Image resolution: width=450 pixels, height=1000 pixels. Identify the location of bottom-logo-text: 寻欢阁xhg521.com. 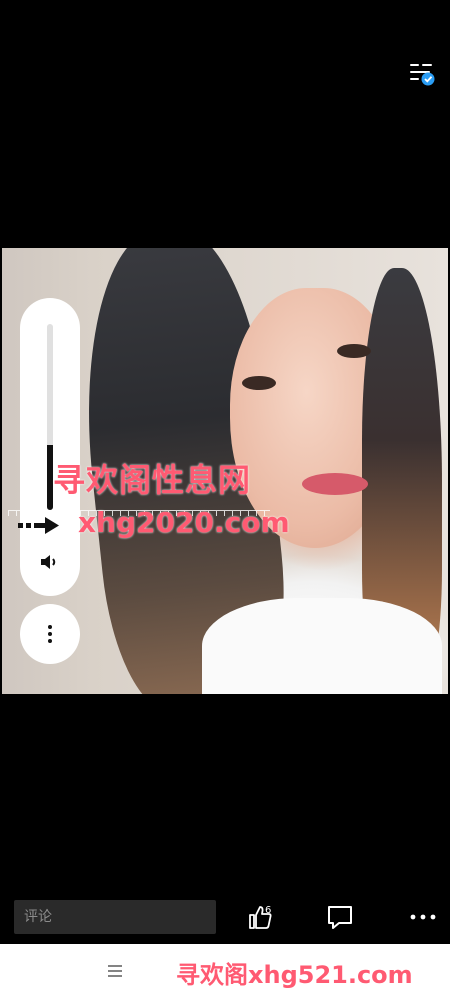
(294, 975).